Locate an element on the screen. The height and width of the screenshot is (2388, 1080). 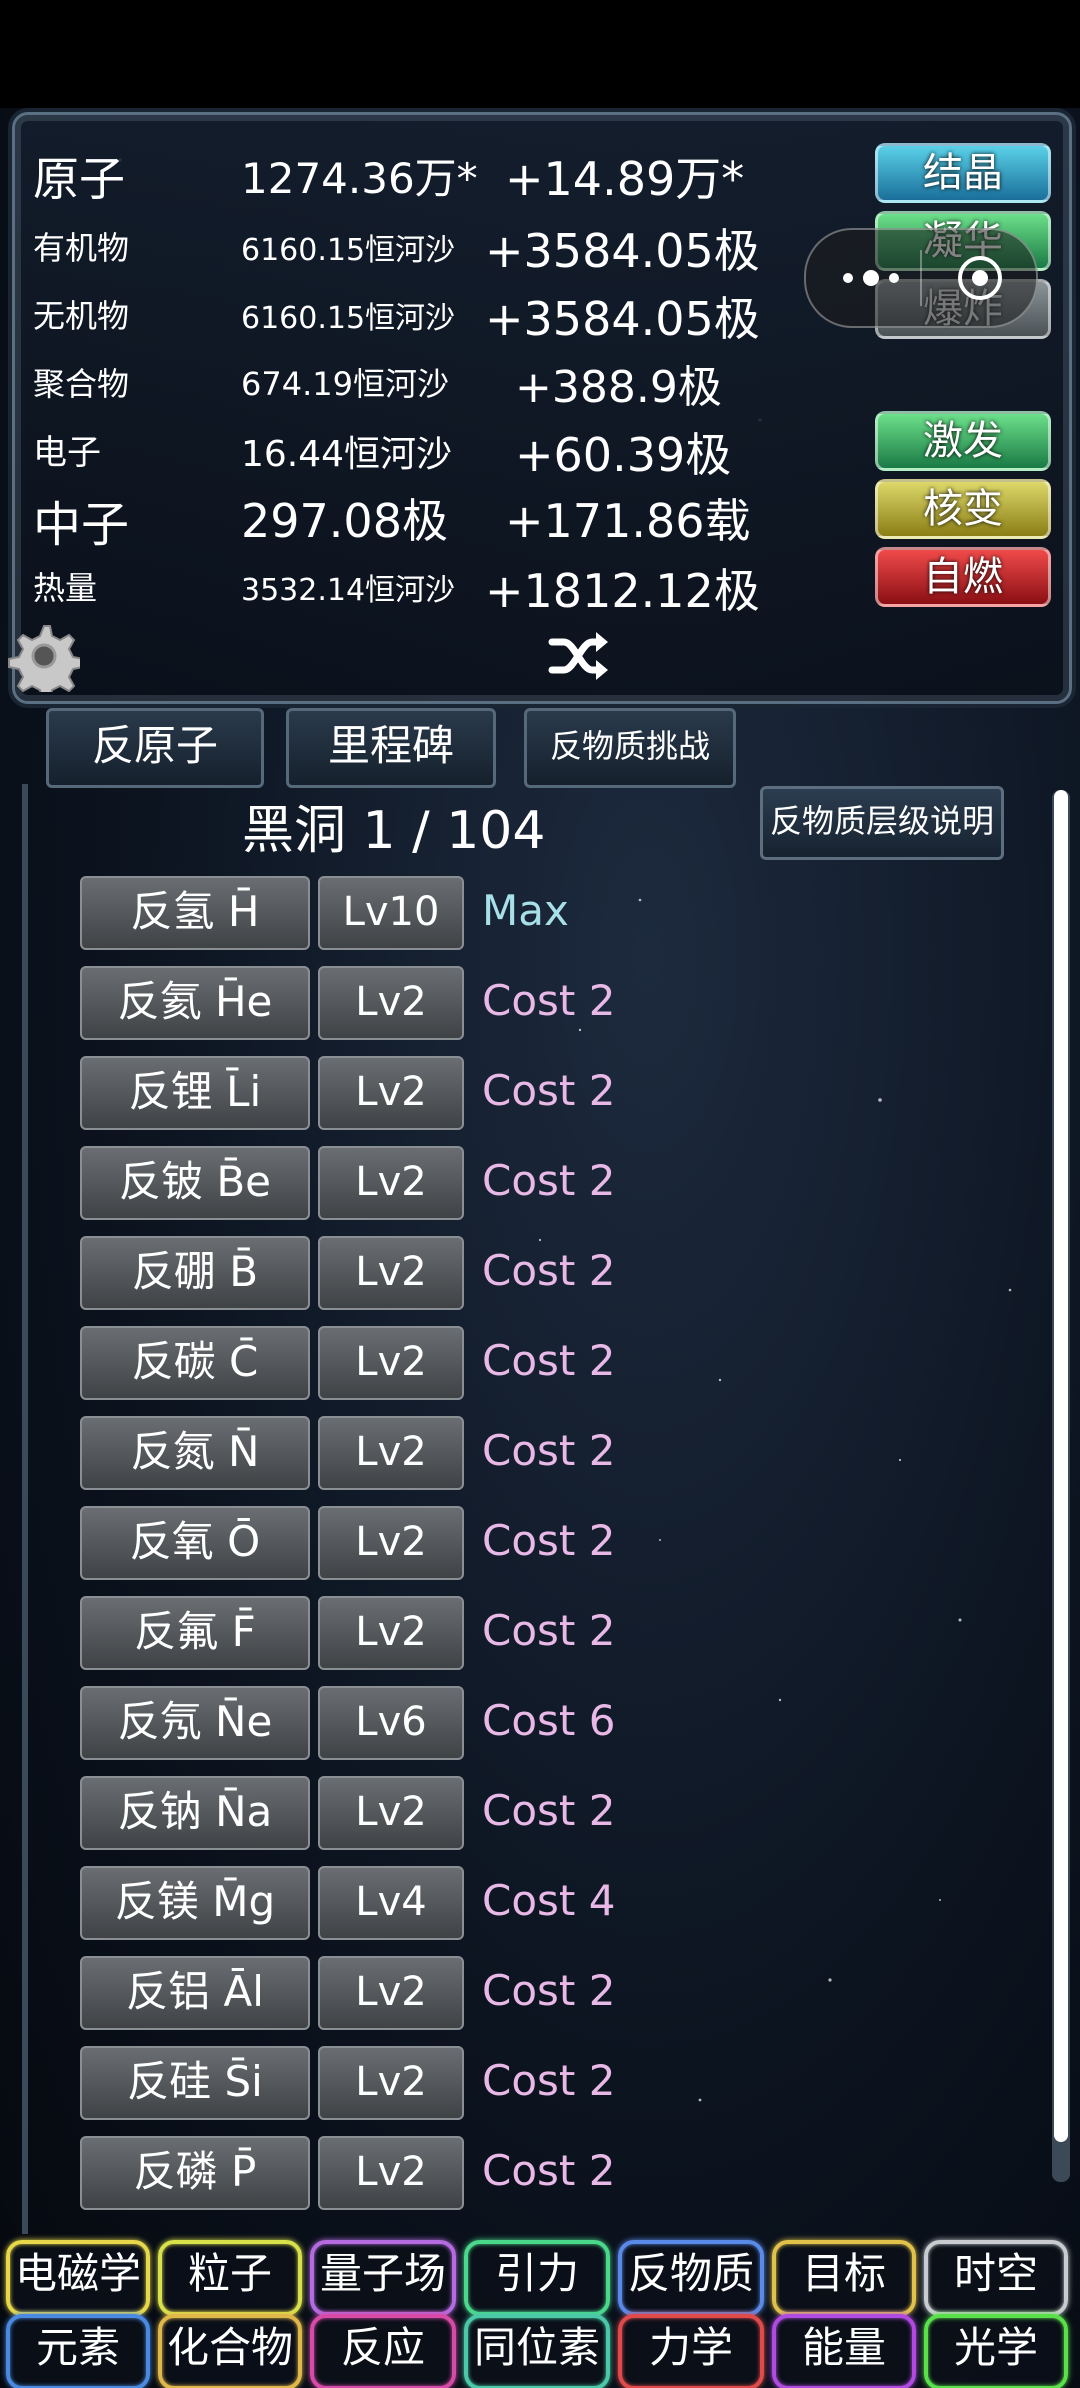
resource-row-polymer: 聚合物 674.19恒河沙 +388.9极 is located at coordinates (415, 383).